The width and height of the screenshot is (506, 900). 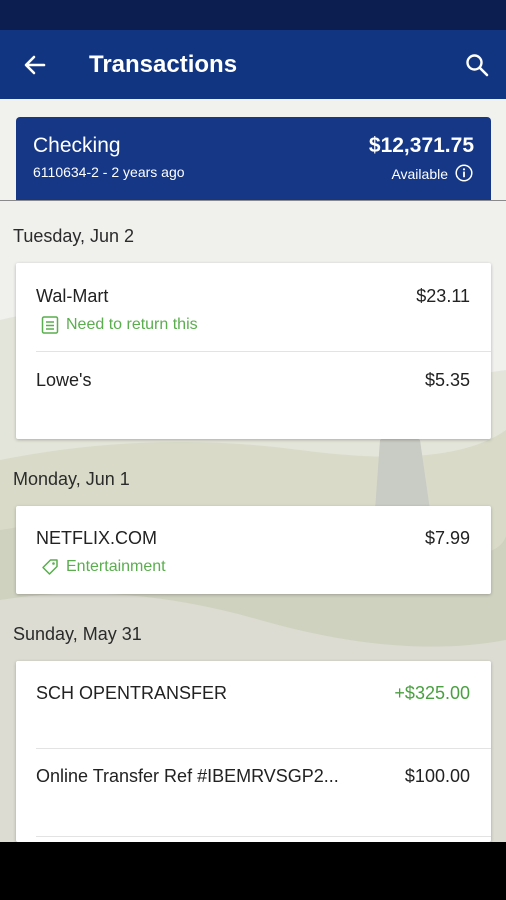 What do you see at coordinates (35, 65) in the screenshot?
I see `back-arrow-icon` at bounding box center [35, 65].